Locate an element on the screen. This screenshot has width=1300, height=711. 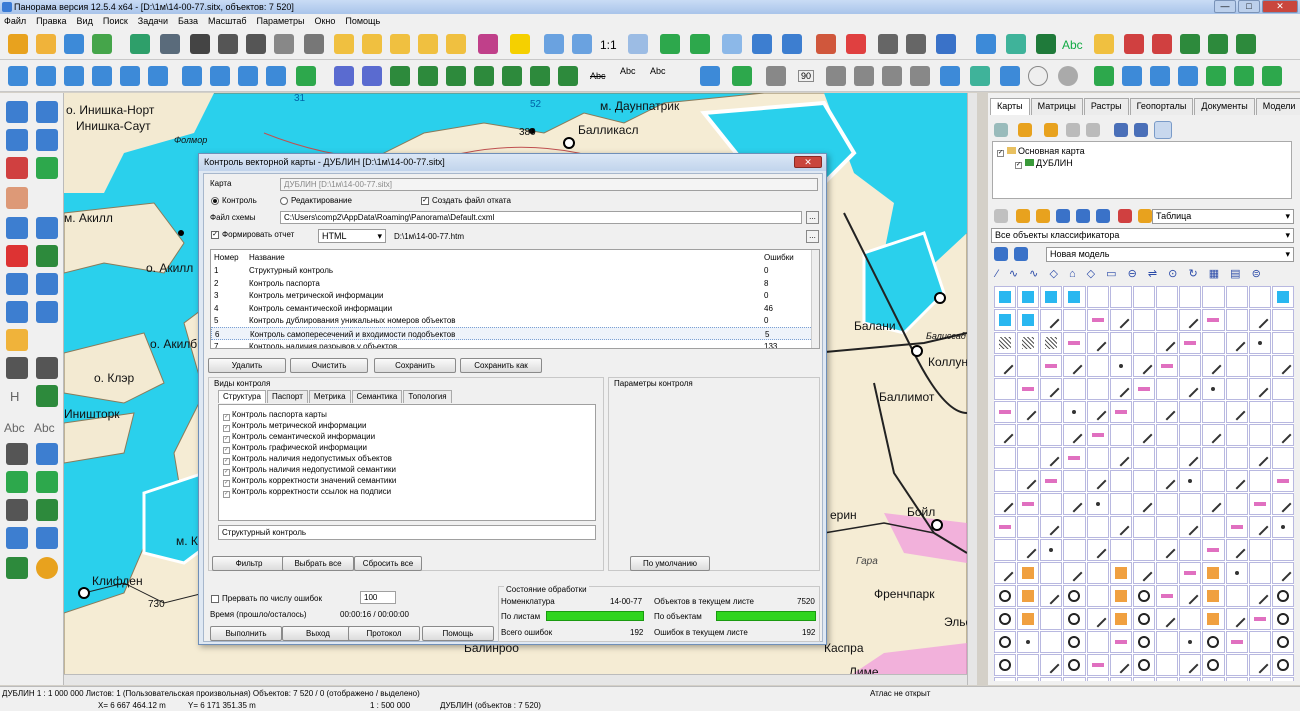
copy-green-icon is located at coordinates (47, 482).